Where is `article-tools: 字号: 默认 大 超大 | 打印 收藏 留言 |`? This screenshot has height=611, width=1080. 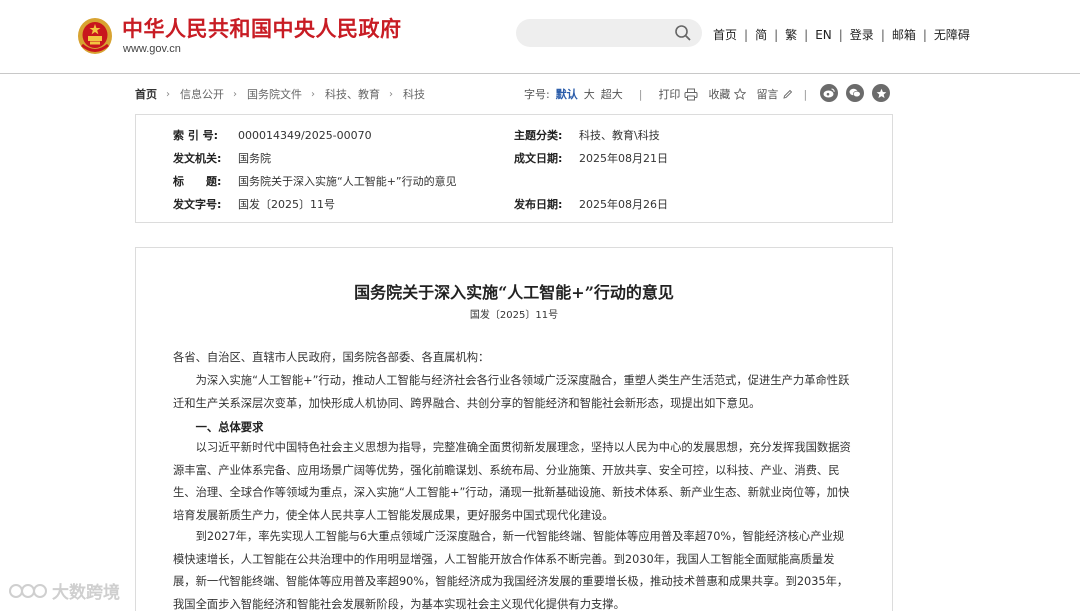 article-tools: 字号: 默认 大 超大 | 打印 收藏 留言 | is located at coordinates (673, 94).